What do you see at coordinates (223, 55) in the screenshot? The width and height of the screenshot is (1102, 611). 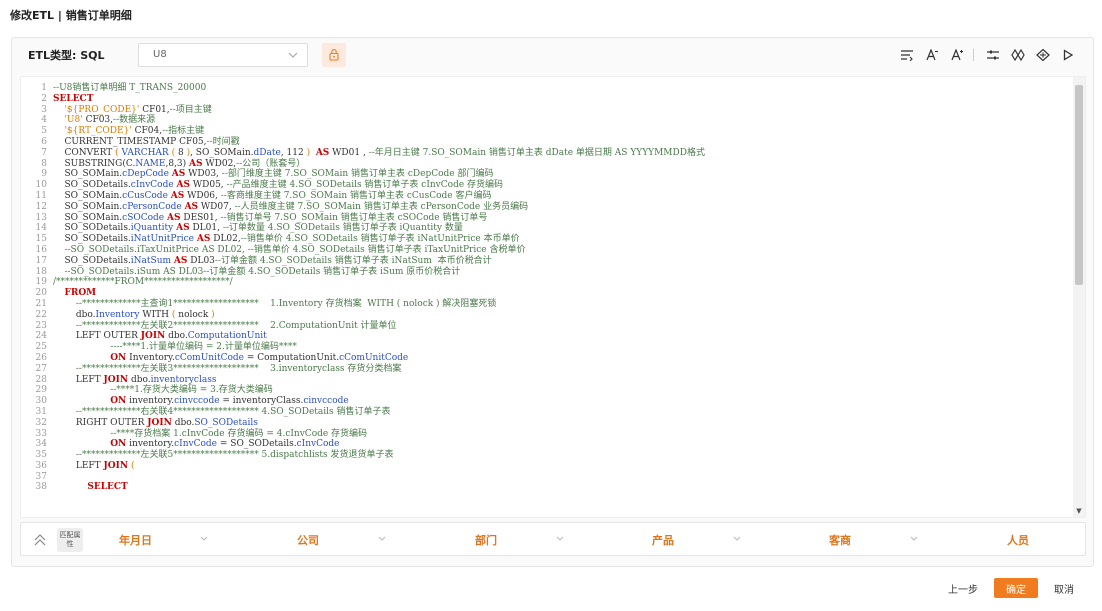 I see `datasource-select: U8` at bounding box center [223, 55].